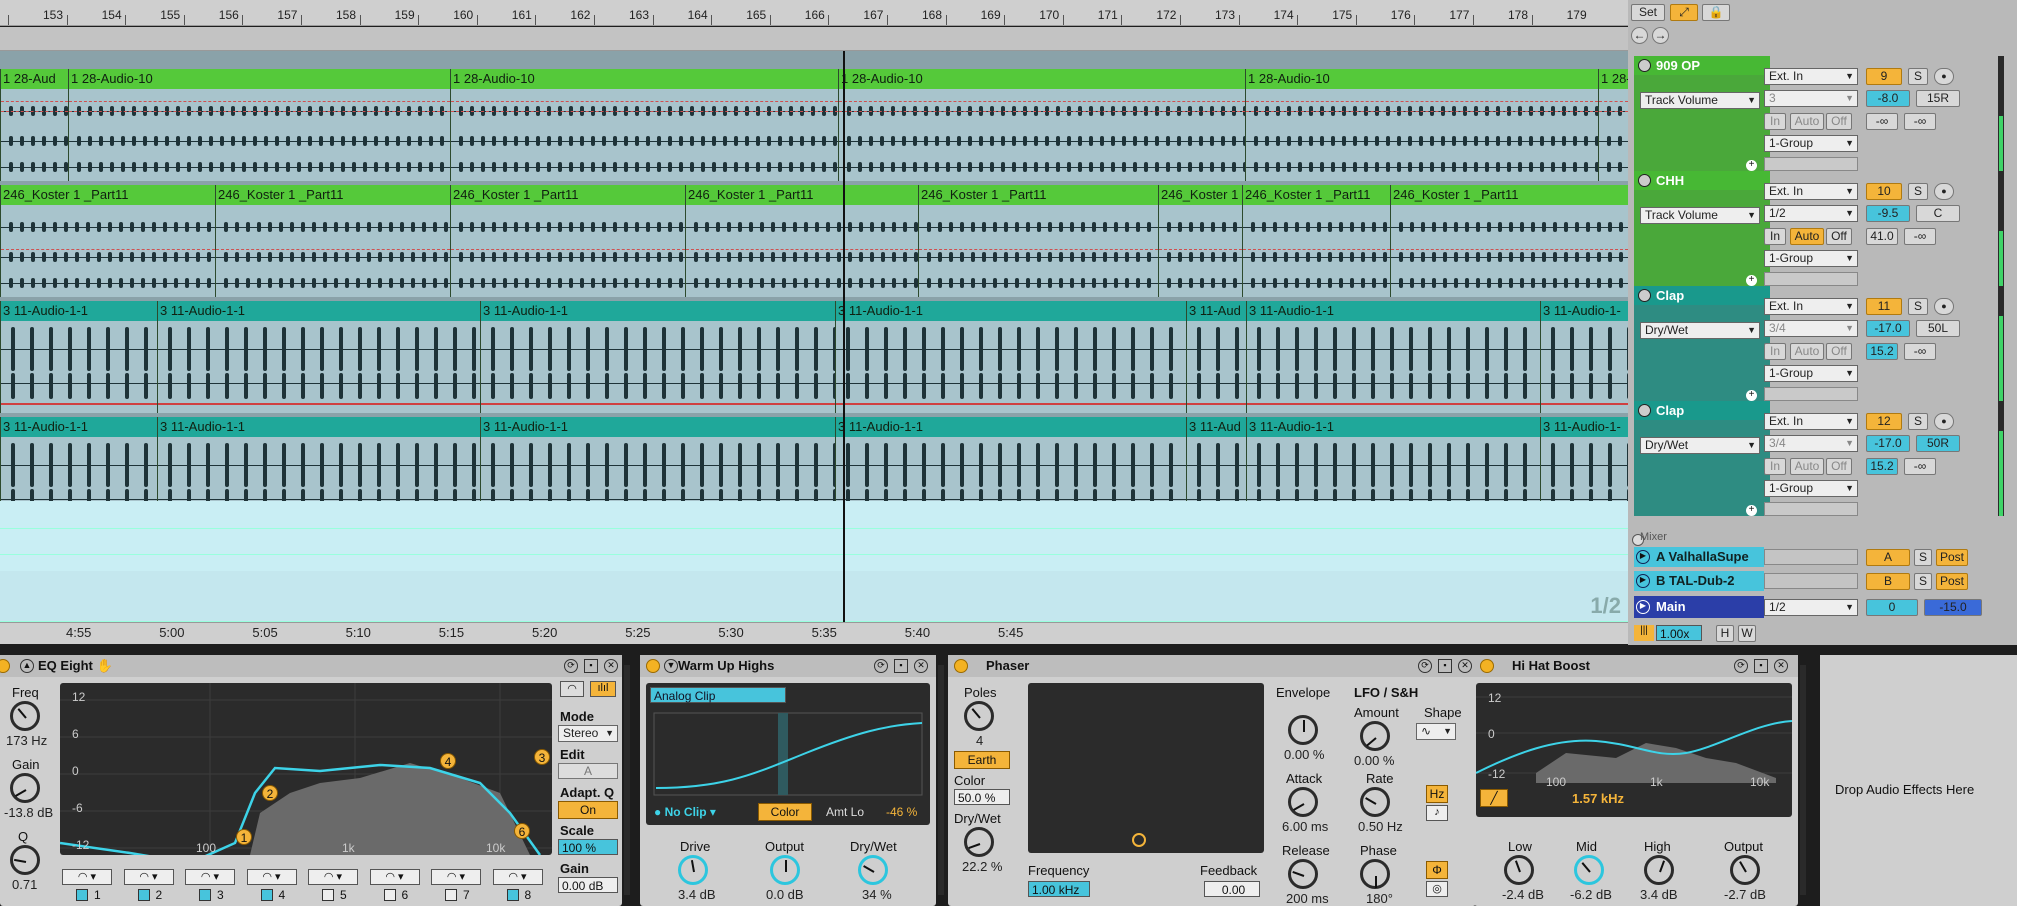  What do you see at coordinates (1305, 826) in the screenshot?
I see `phaser-attack-value: 6.00 ms` at bounding box center [1305, 826].